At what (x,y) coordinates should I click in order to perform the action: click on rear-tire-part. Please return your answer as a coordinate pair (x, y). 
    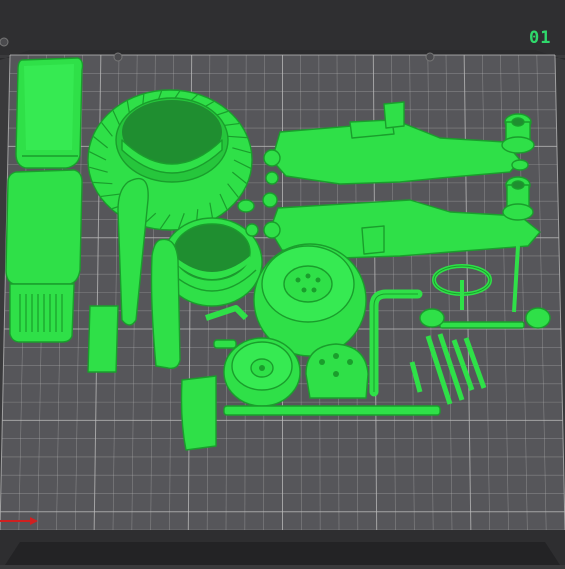
    Looking at the image, I should click on (170, 160).